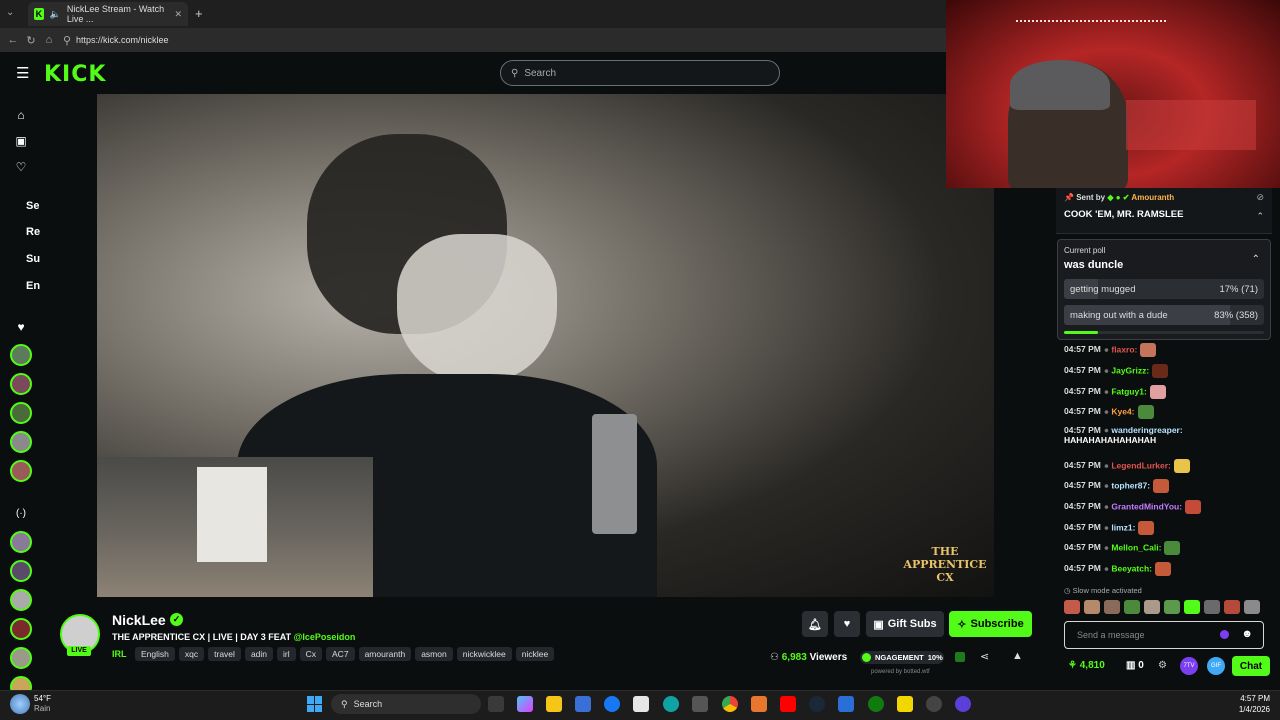 This screenshot has width=1280, height=720. I want to click on sidebar-item-label: Se, so click(32, 206).